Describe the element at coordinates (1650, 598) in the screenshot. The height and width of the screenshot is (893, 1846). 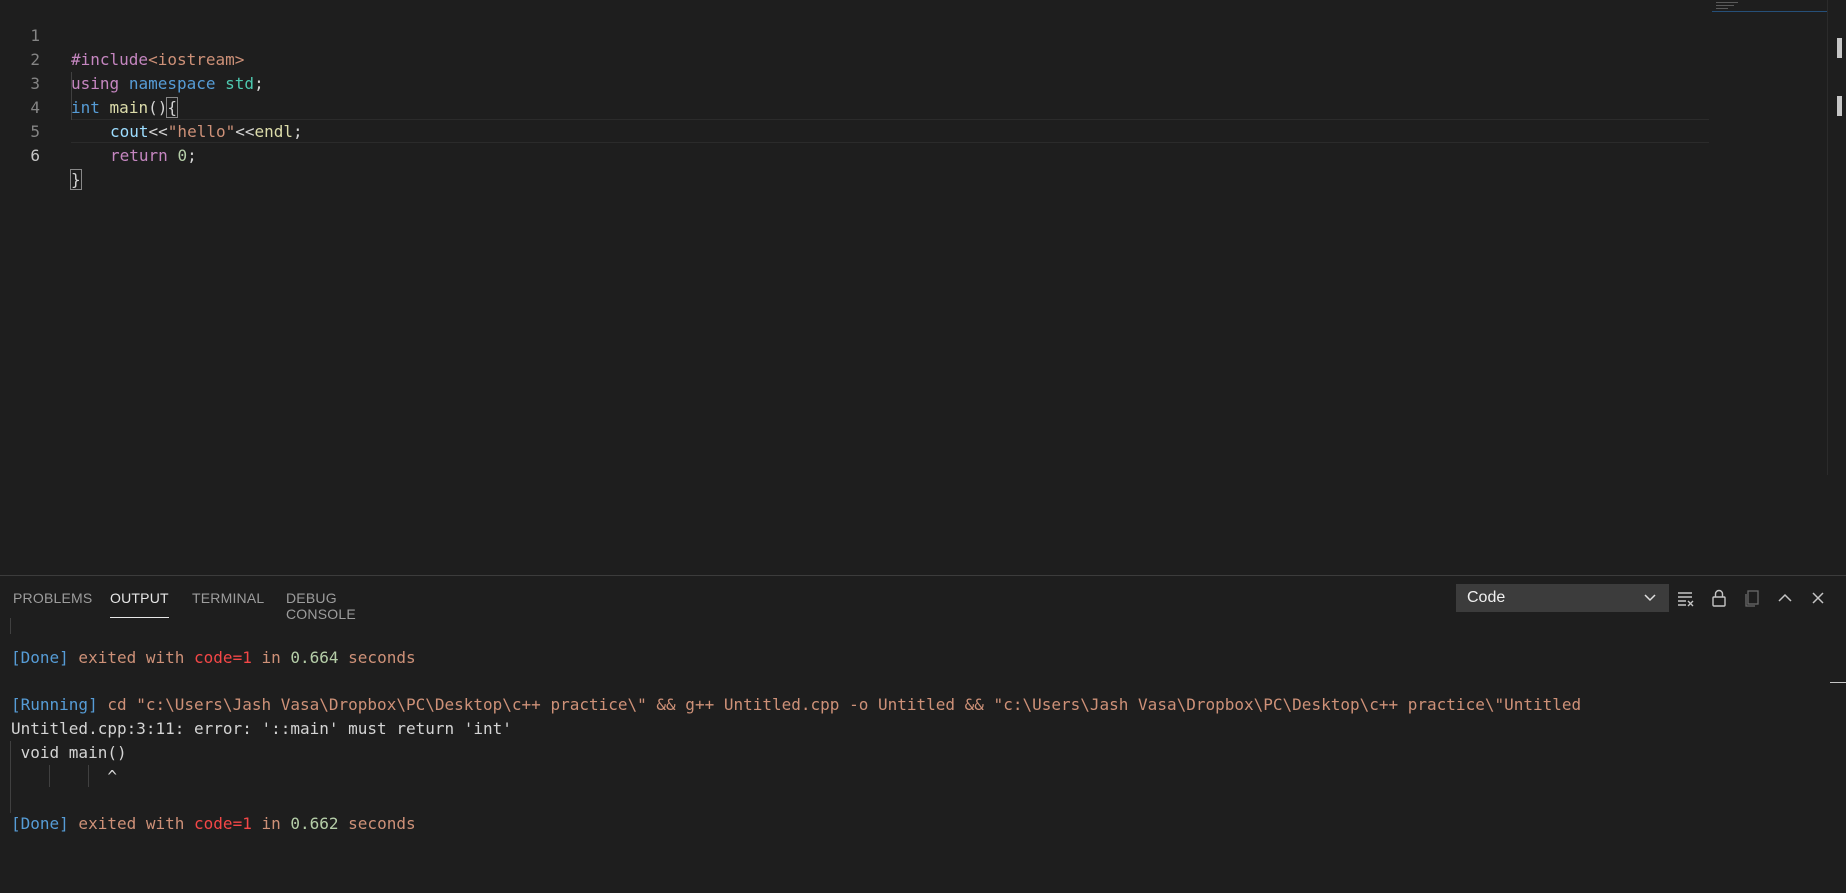
I see `chevron-down-icon` at that location.